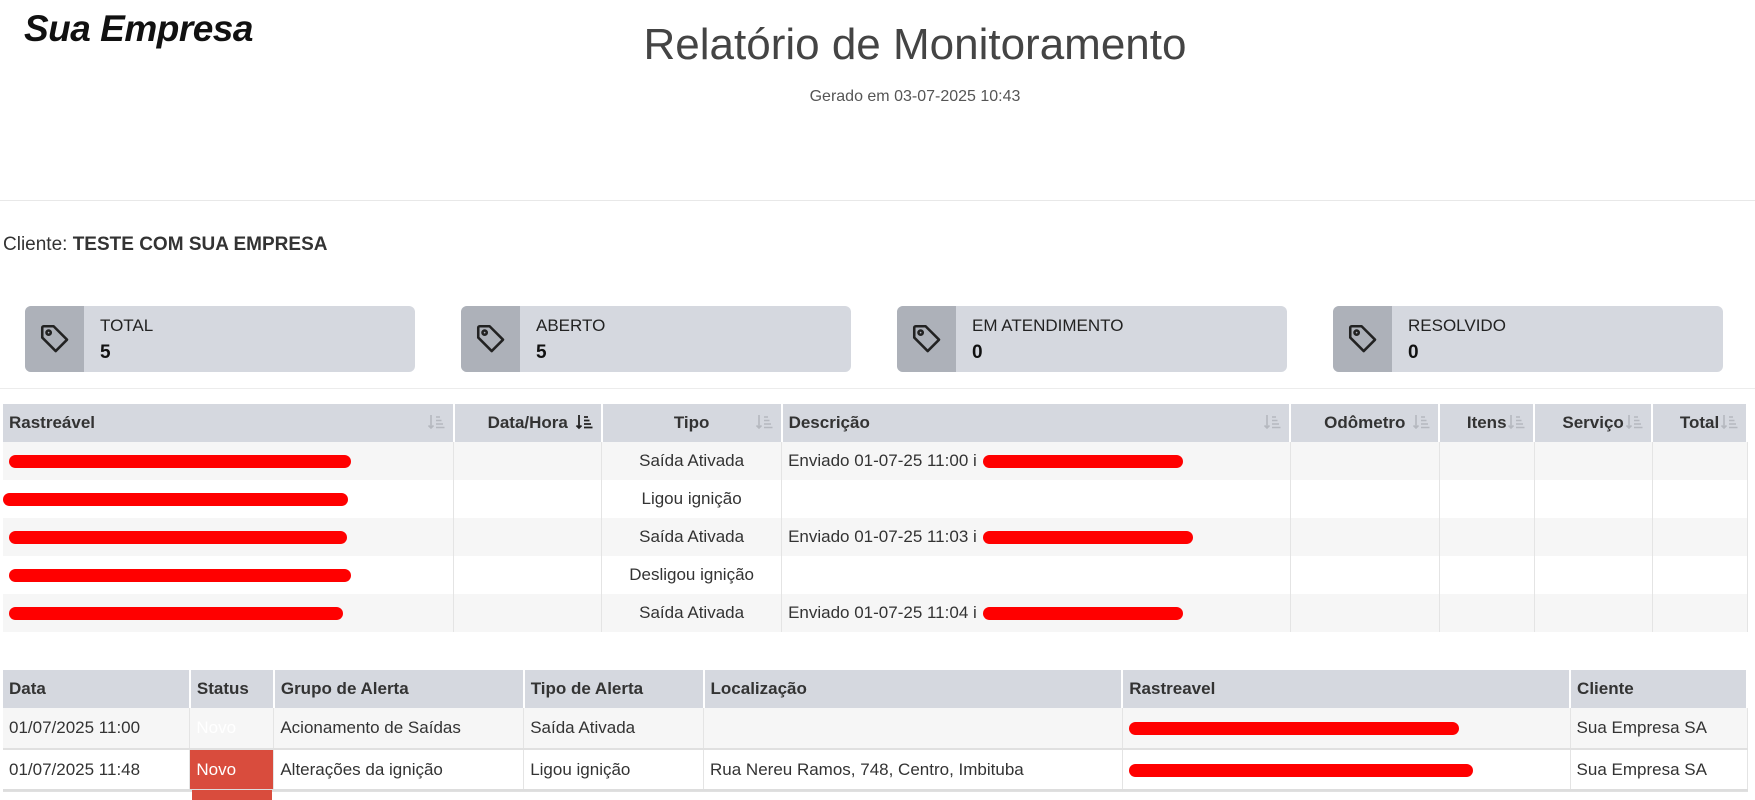 The image size is (1755, 800). What do you see at coordinates (1347, 689) in the screenshot?
I see `col-rastreavel: Rastreavel` at bounding box center [1347, 689].